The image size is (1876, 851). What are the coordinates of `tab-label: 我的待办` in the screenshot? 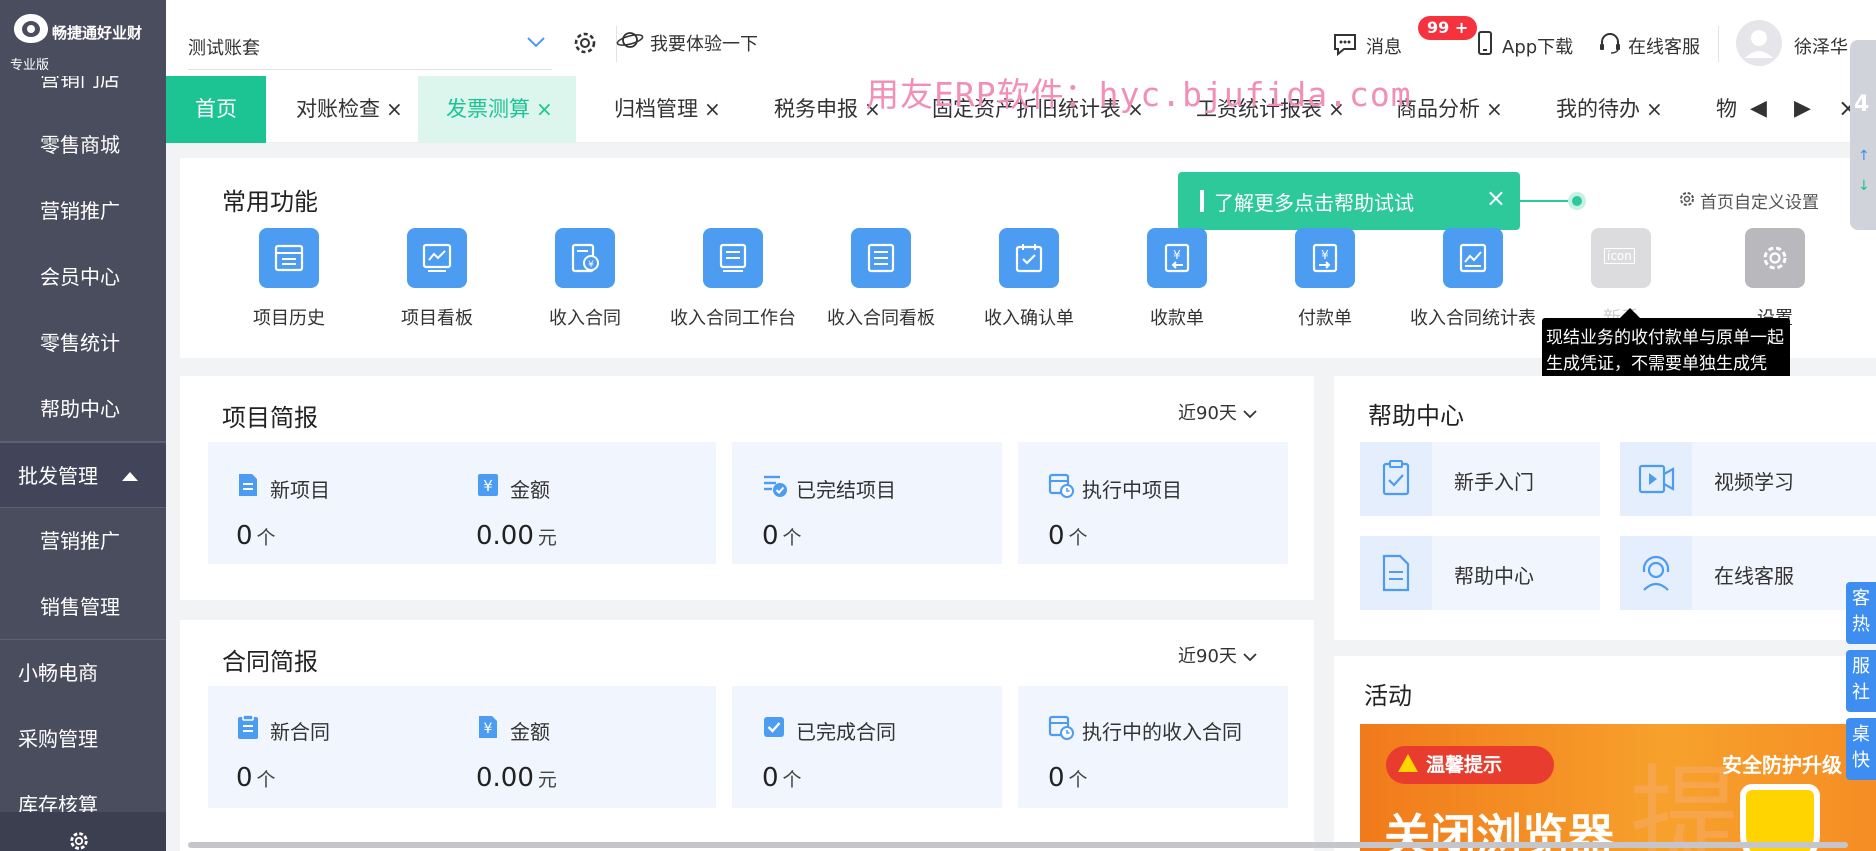 It's located at (1598, 109).